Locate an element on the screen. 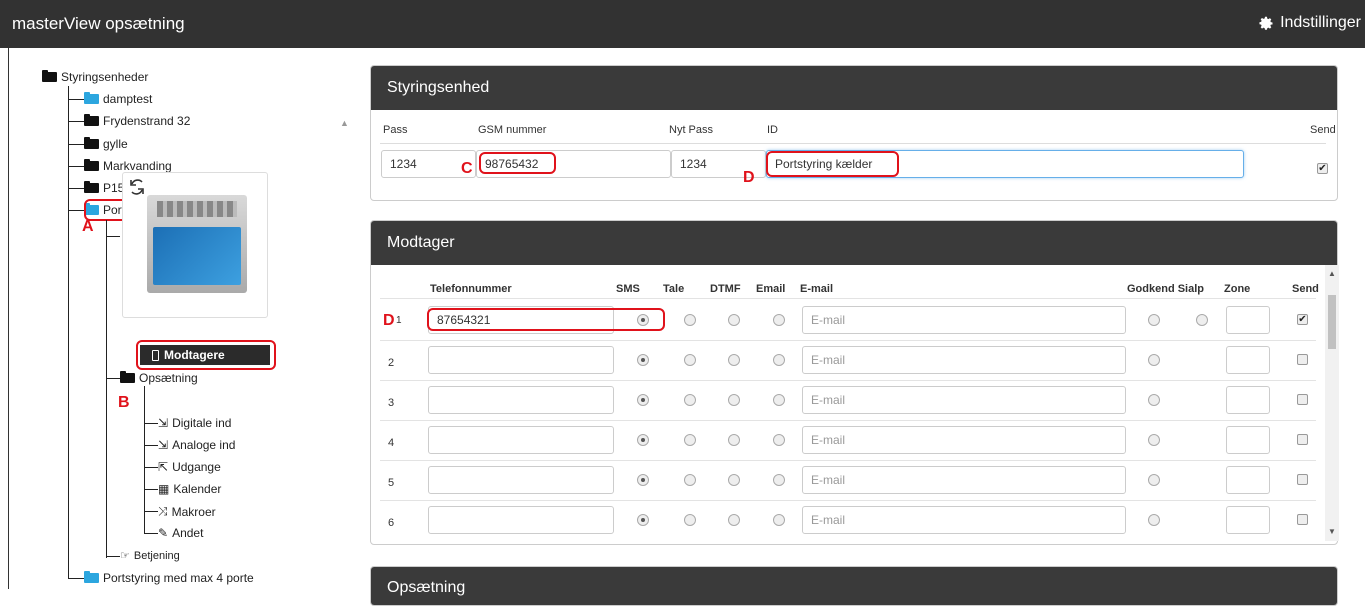  tree-item-andet: ✎ Andet is located at coordinates (180, 533).